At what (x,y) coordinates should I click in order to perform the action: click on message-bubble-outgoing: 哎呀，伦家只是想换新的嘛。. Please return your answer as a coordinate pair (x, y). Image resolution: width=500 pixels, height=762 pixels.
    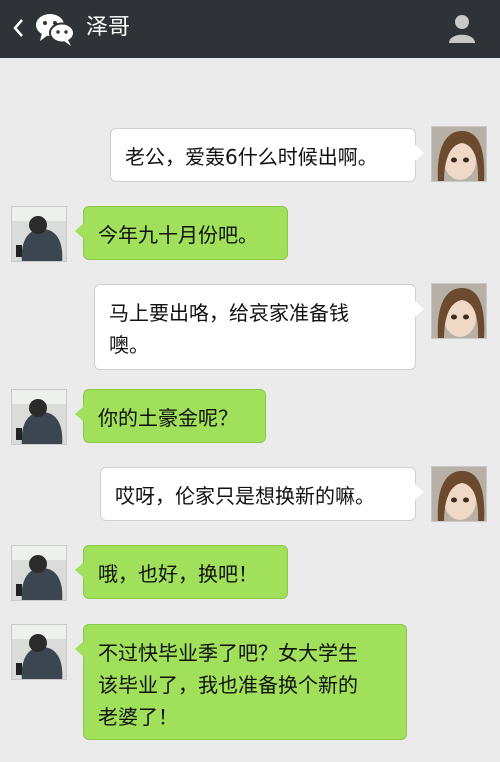
    Looking at the image, I should click on (262, 494).